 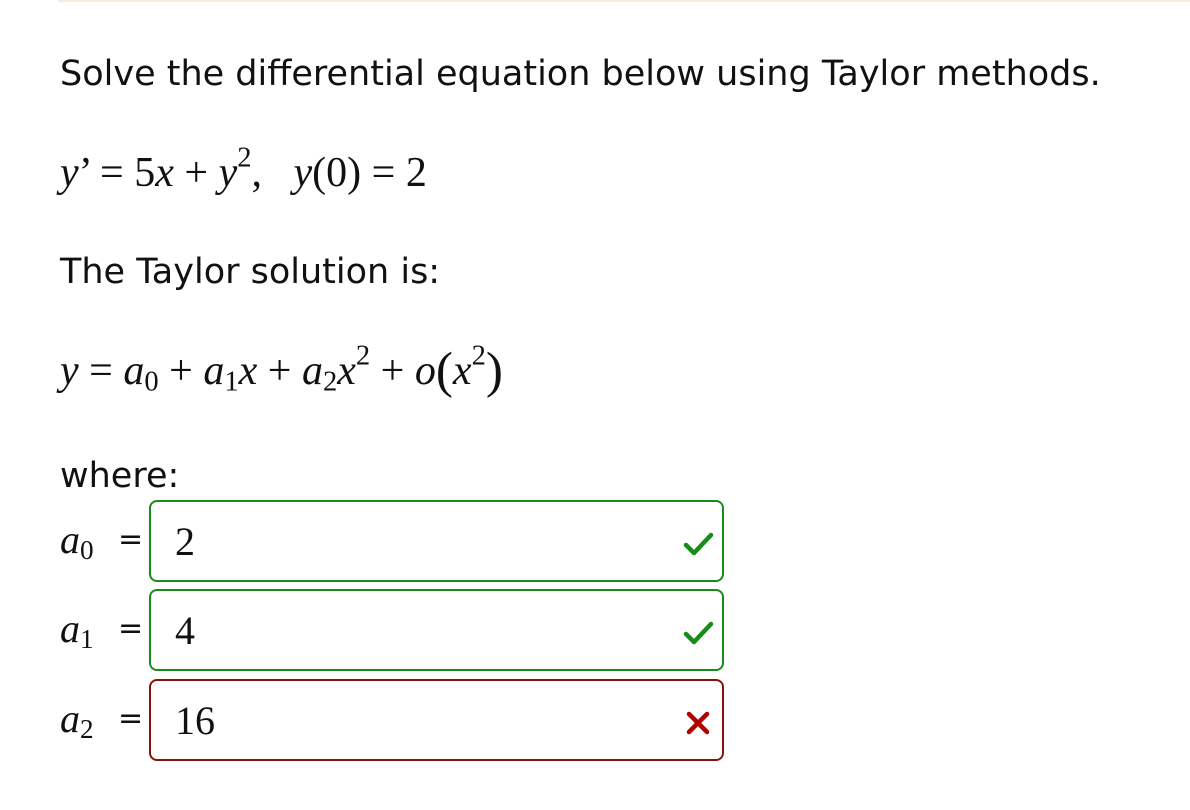 I want to click on answer-row-a2: a2 = 16, so click(x=392, y=720).